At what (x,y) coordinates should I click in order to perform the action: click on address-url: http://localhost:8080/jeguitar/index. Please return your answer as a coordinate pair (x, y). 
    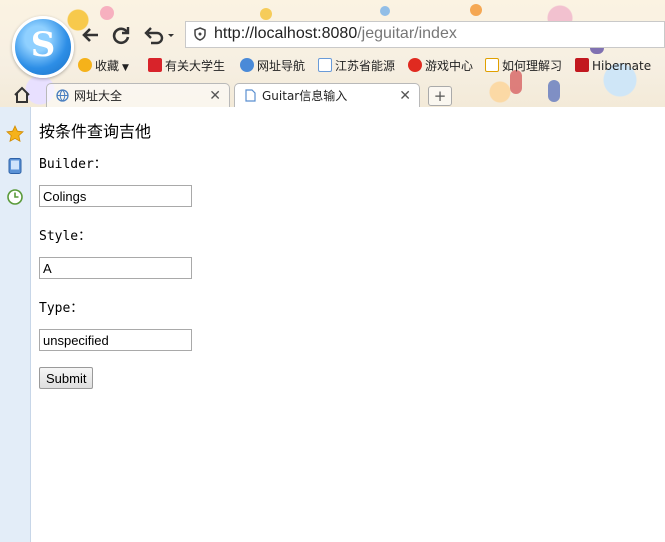
    Looking at the image, I should click on (335, 34).